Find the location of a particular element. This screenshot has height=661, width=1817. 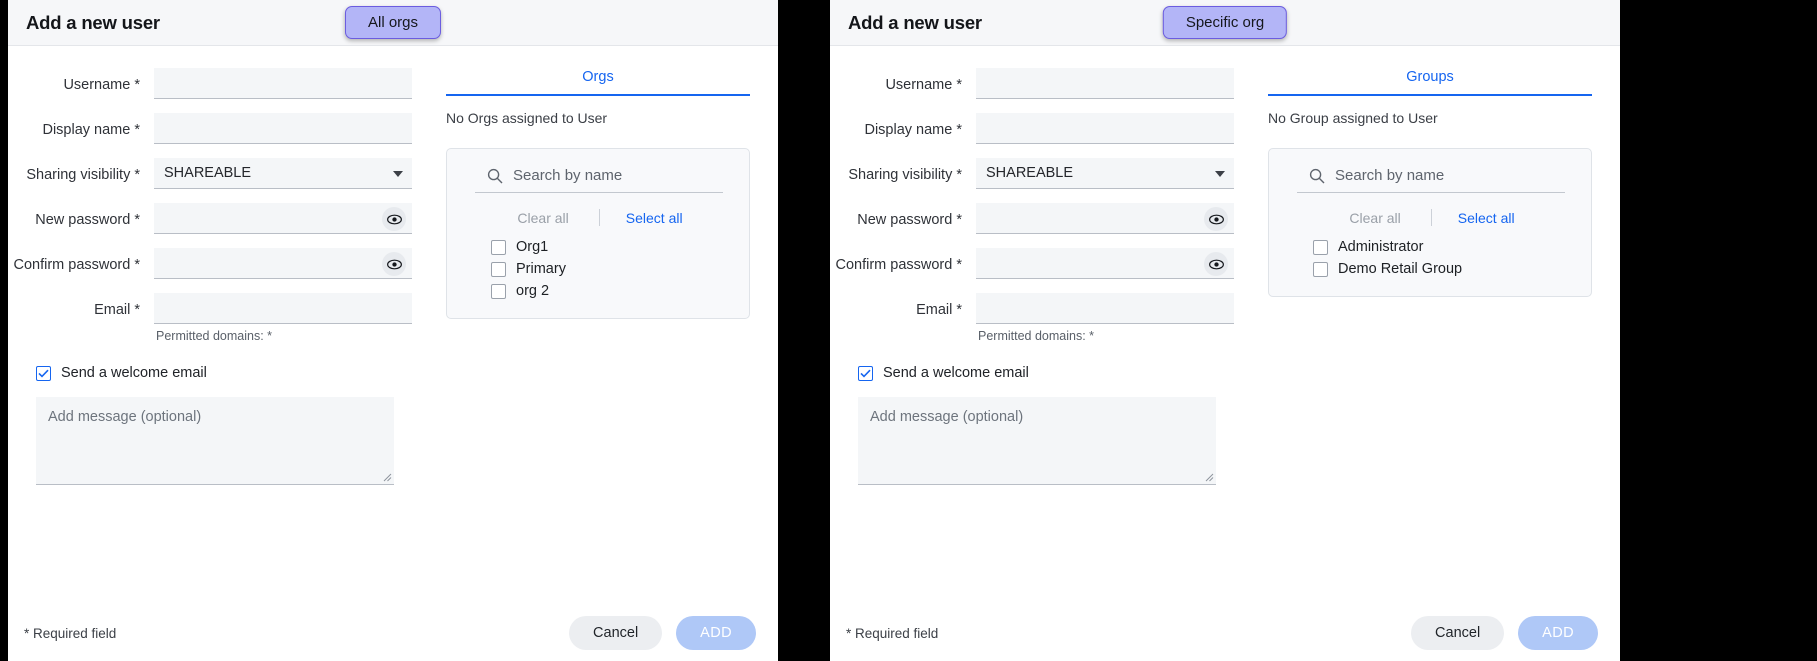

panel-tabbar: Orgs is located at coordinates (598, 82).